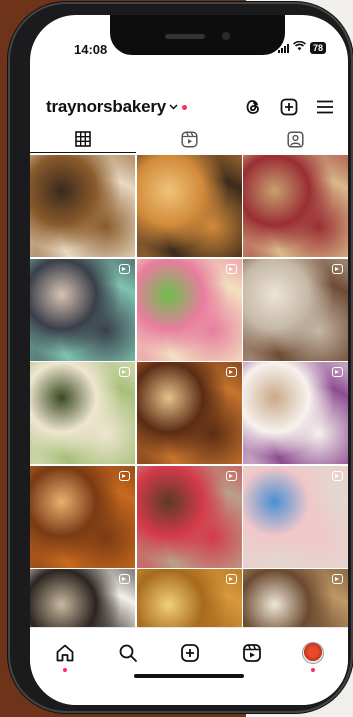 This screenshot has height=717, width=353. I want to click on create-icon, so click(190, 653).